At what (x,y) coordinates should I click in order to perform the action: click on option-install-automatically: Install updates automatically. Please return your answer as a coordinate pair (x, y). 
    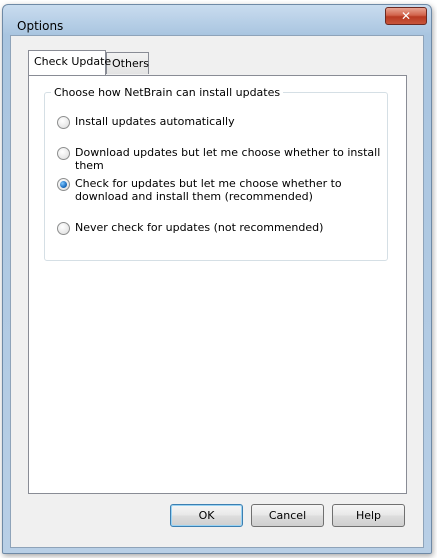
    Looking at the image, I should click on (146, 122).